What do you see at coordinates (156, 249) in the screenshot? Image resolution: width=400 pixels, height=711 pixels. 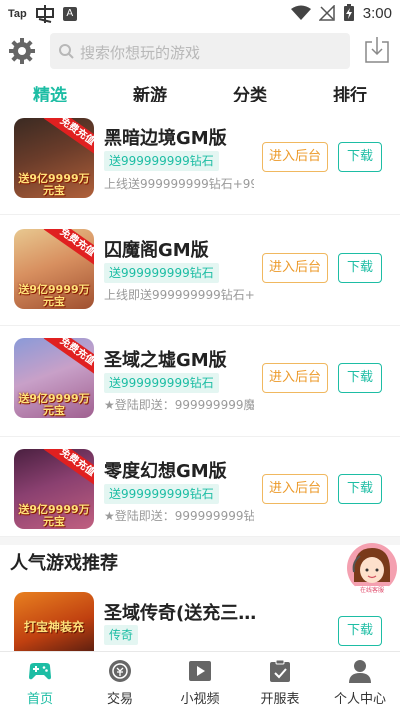 I see `game-title: 囚魔阁GM版` at bounding box center [156, 249].